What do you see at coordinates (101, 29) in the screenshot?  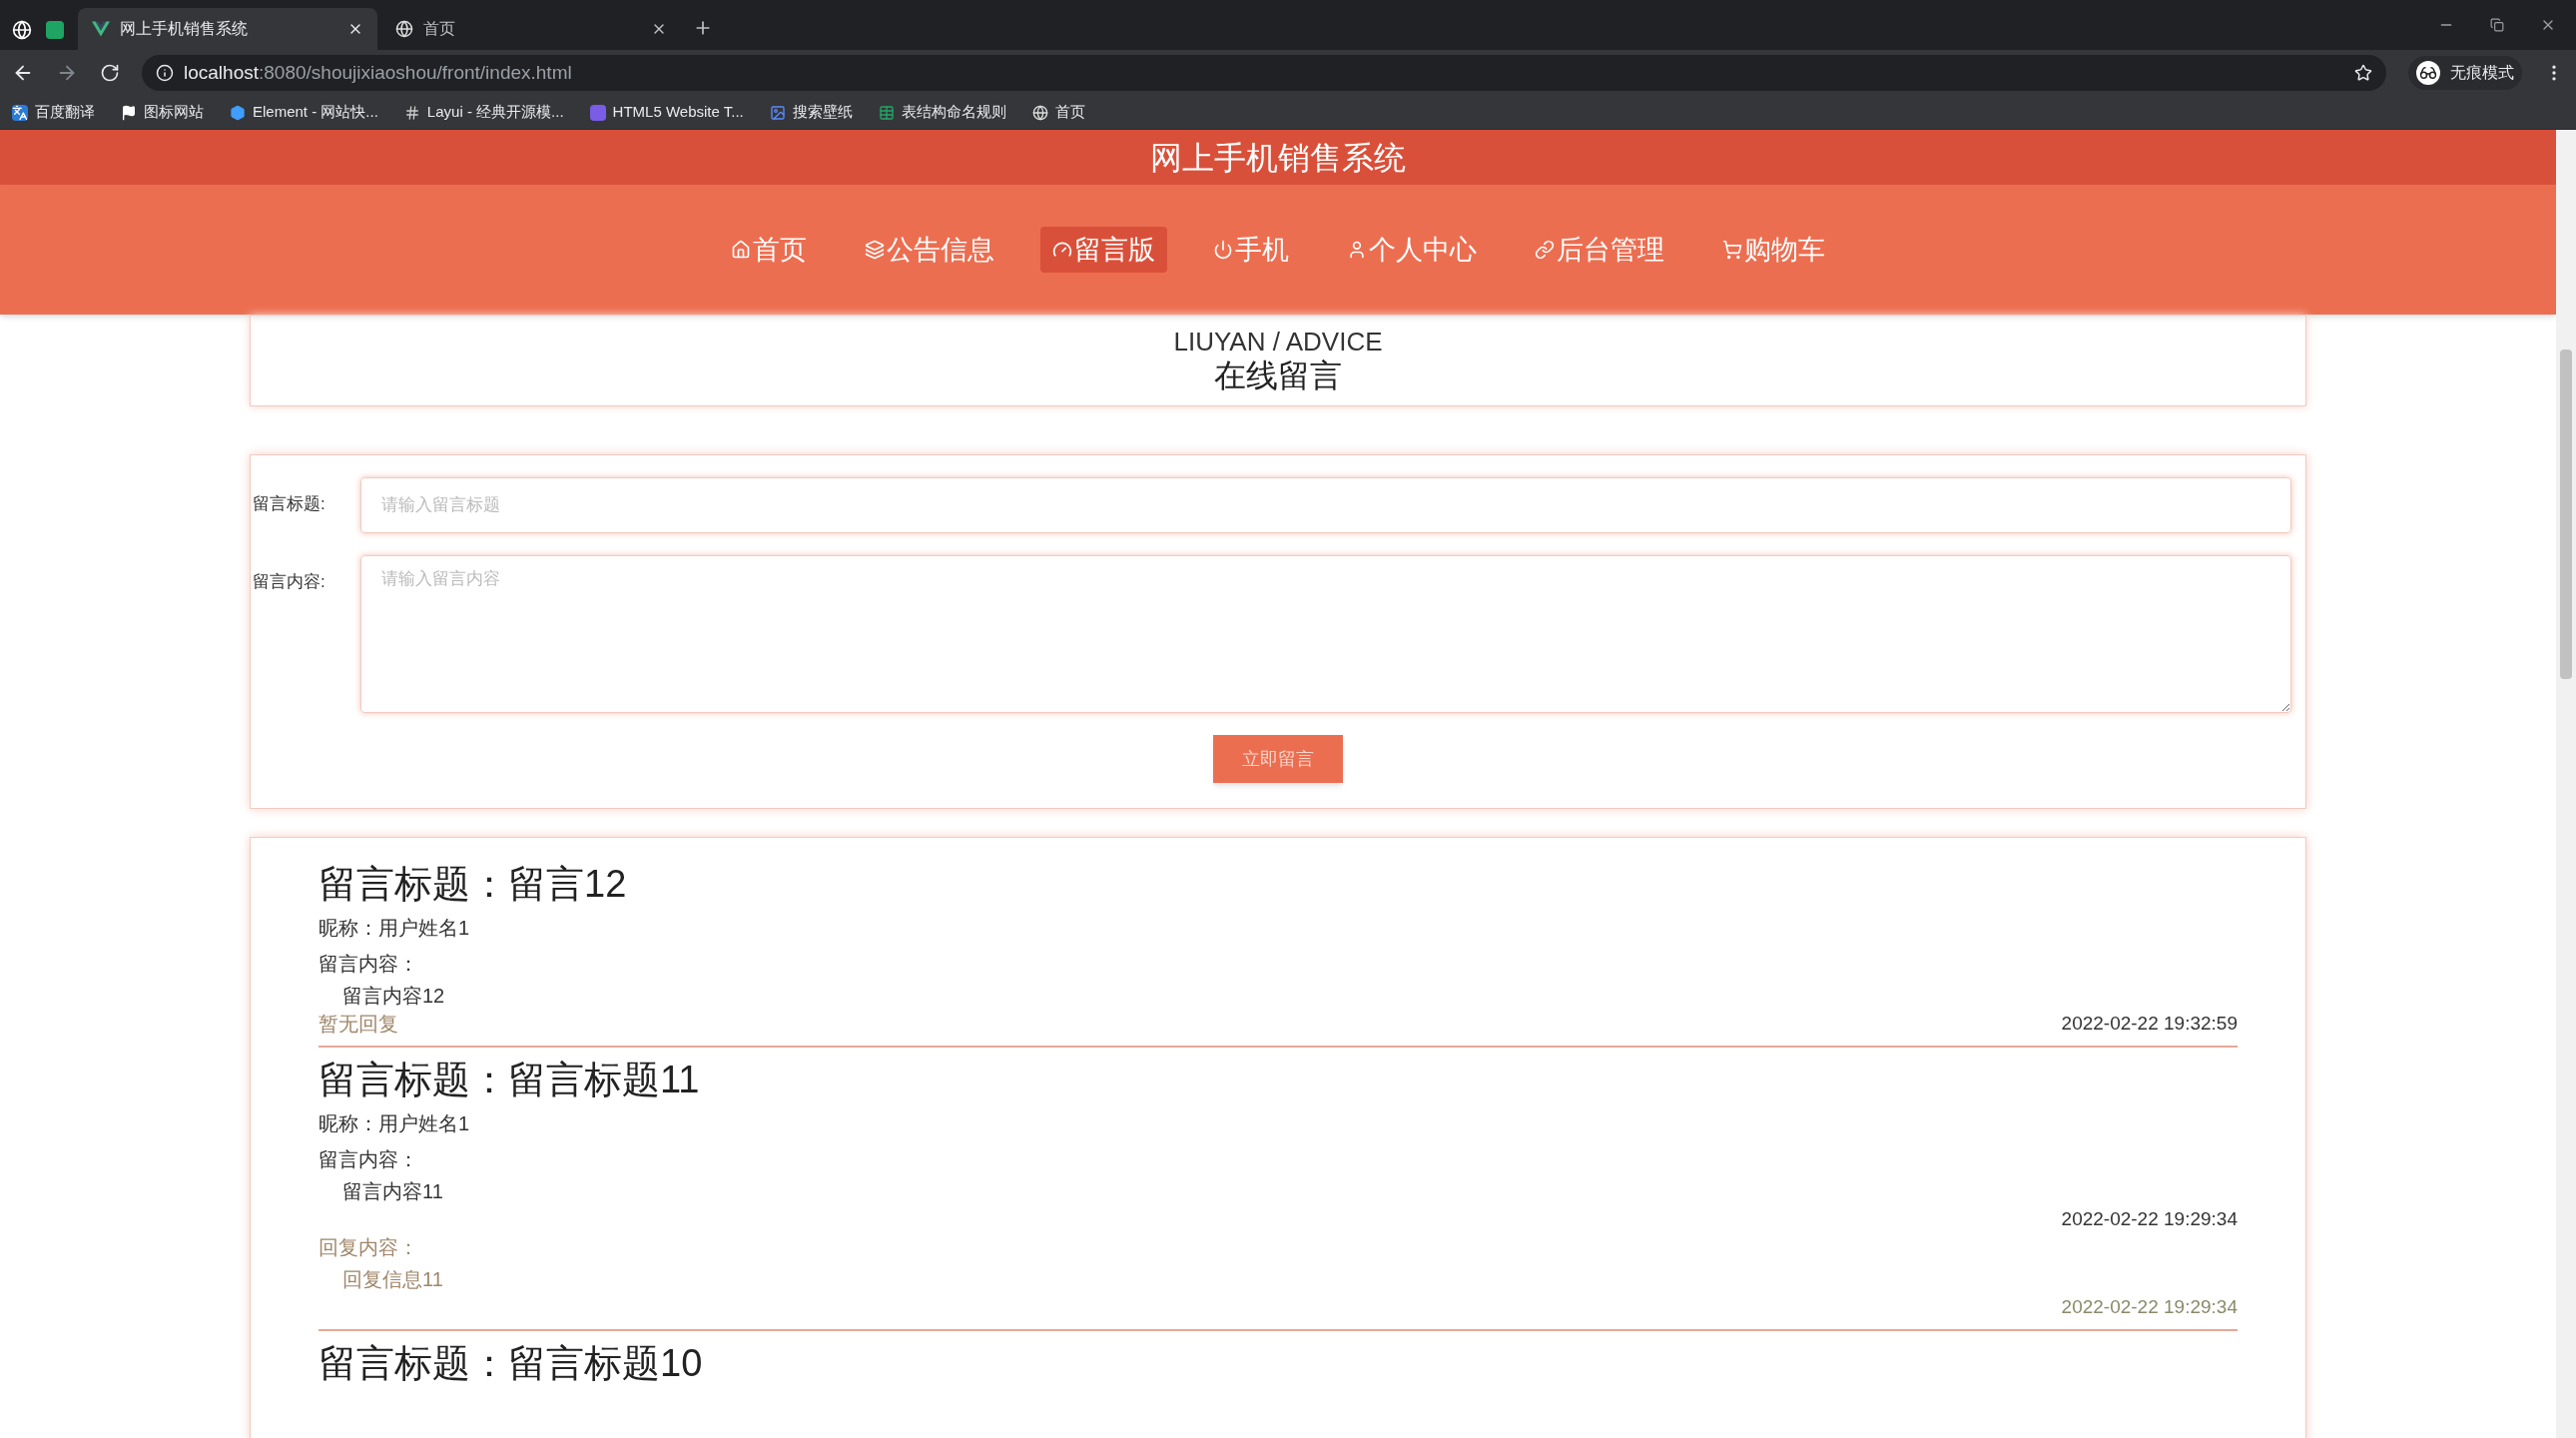 I see `vue-logo-icon` at bounding box center [101, 29].